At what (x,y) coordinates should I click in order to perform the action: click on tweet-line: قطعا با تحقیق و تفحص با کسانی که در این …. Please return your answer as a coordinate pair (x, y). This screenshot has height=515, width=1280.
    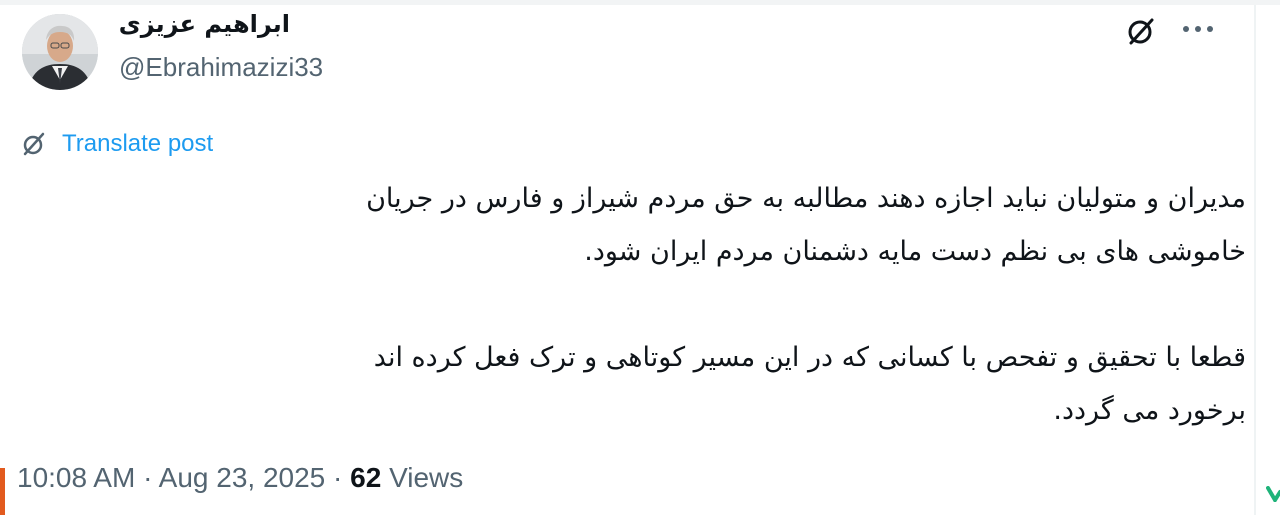
    Looking at the image, I should click on (809, 357).